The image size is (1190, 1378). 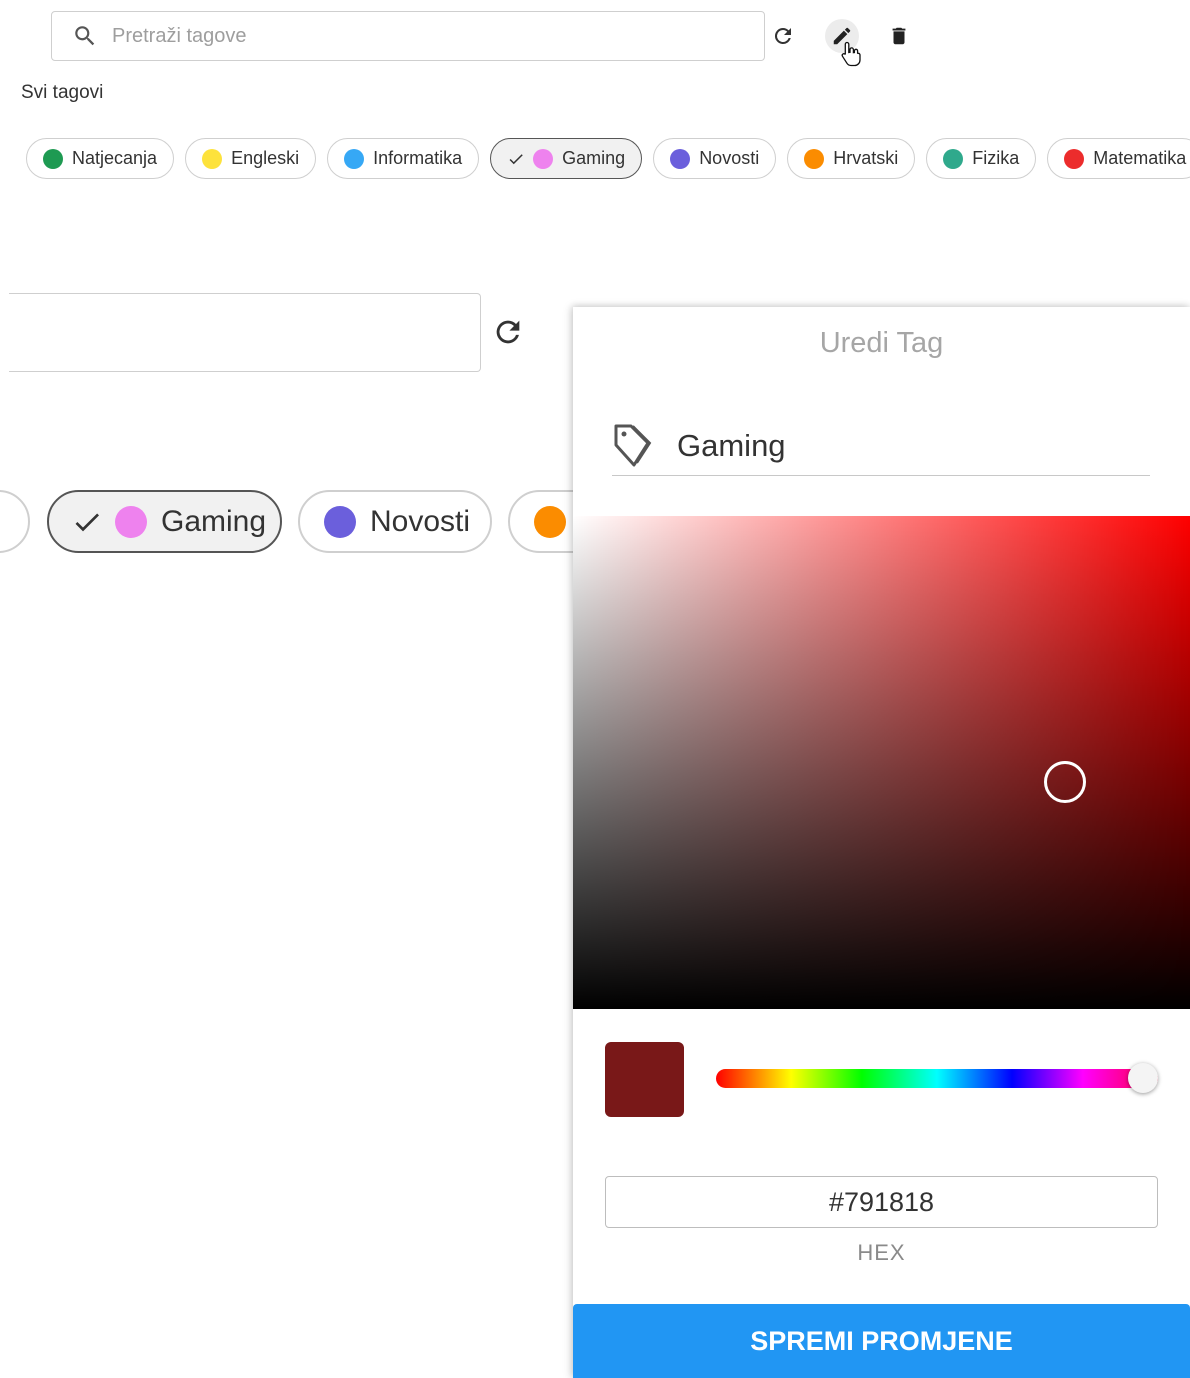 I want to click on hand-cursor-icon, so click(x=851, y=54).